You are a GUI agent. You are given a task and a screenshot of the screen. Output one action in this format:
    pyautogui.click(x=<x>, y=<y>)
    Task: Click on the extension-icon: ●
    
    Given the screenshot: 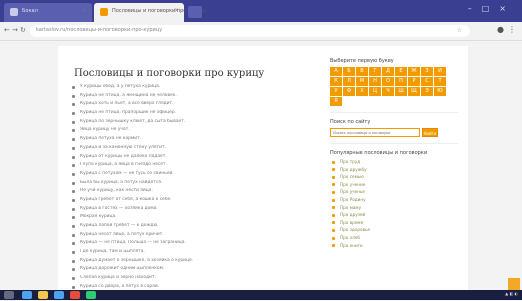 What is the action you would take?
    pyautogui.click(x=500, y=29)
    